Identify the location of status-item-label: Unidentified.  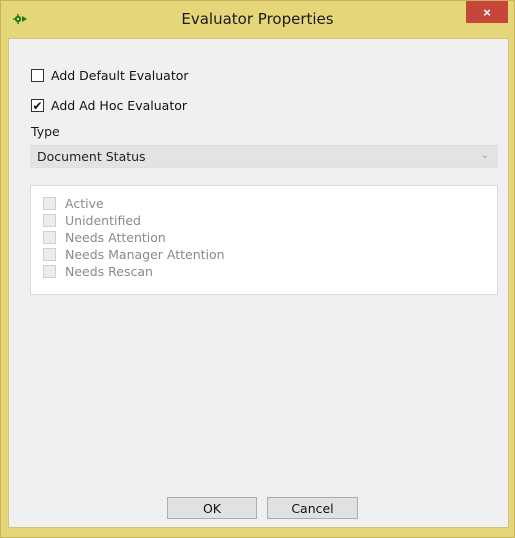
(103, 220).